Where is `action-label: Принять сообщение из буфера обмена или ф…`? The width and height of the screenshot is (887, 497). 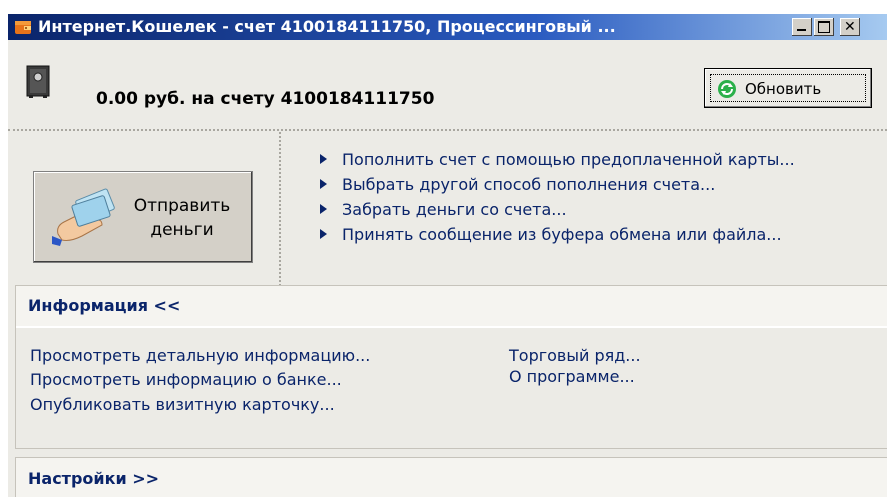 action-label: Принять сообщение из буфера обмена или ф… is located at coordinates (562, 235).